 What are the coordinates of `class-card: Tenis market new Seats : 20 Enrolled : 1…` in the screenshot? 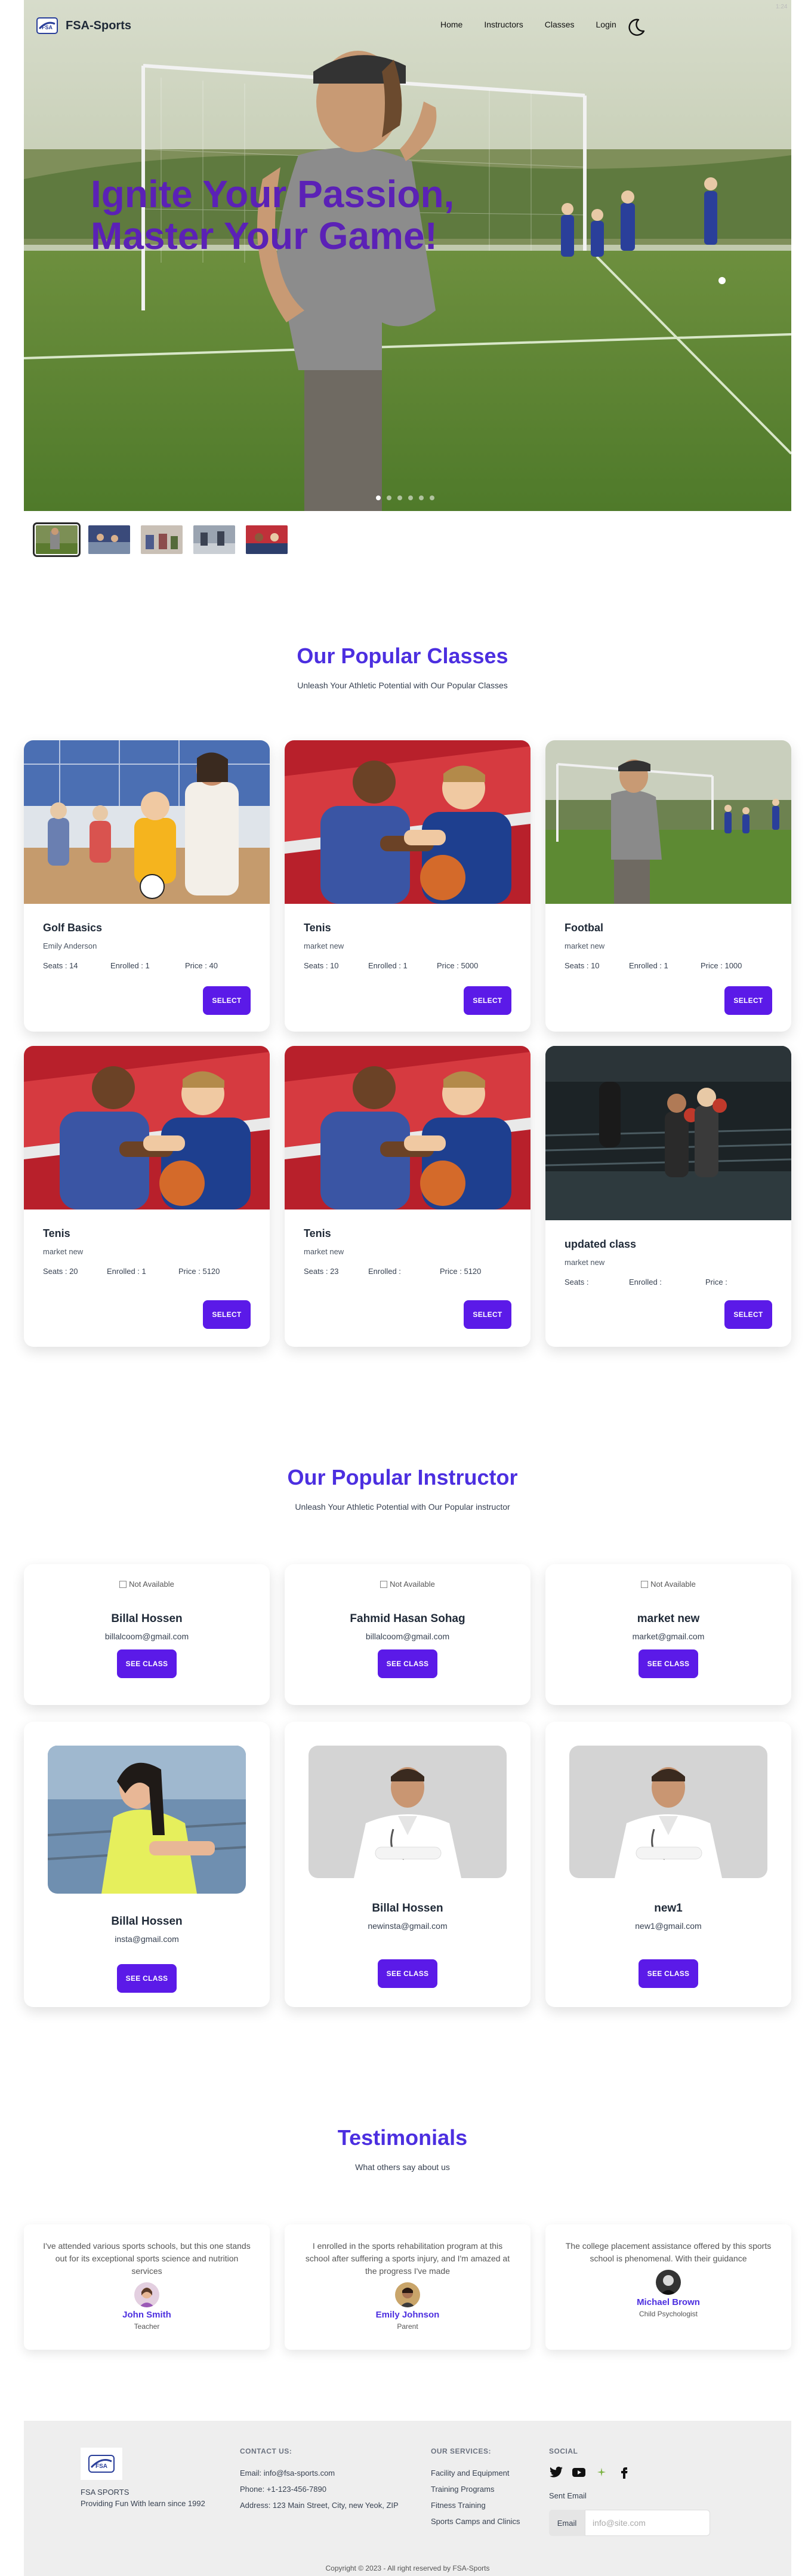 It's located at (147, 1196).